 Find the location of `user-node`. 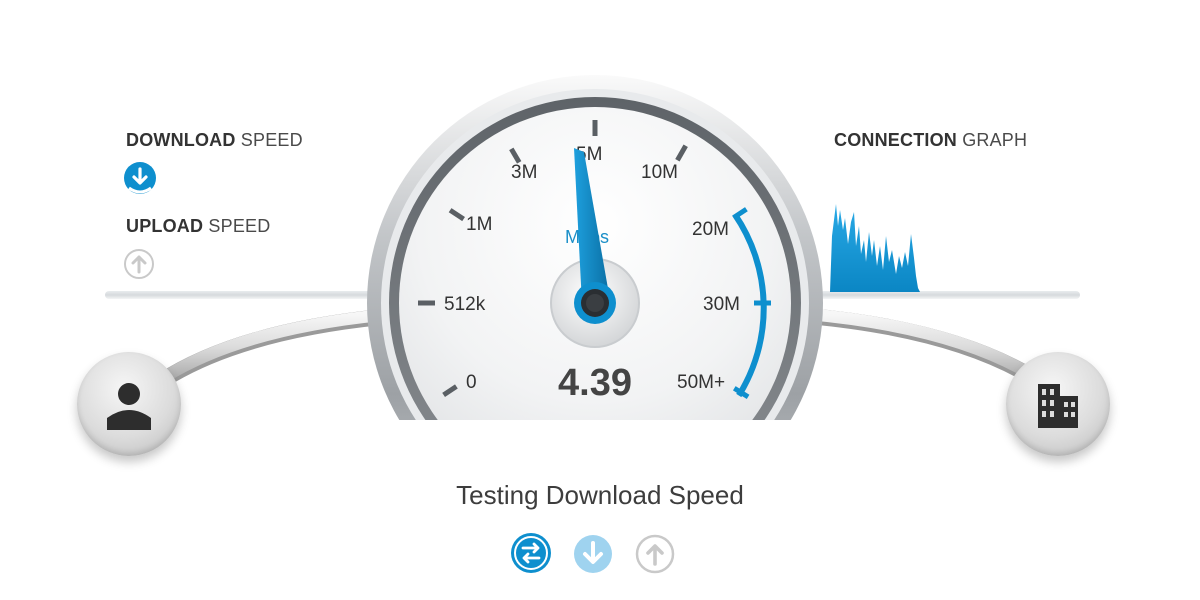

user-node is located at coordinates (129, 404).